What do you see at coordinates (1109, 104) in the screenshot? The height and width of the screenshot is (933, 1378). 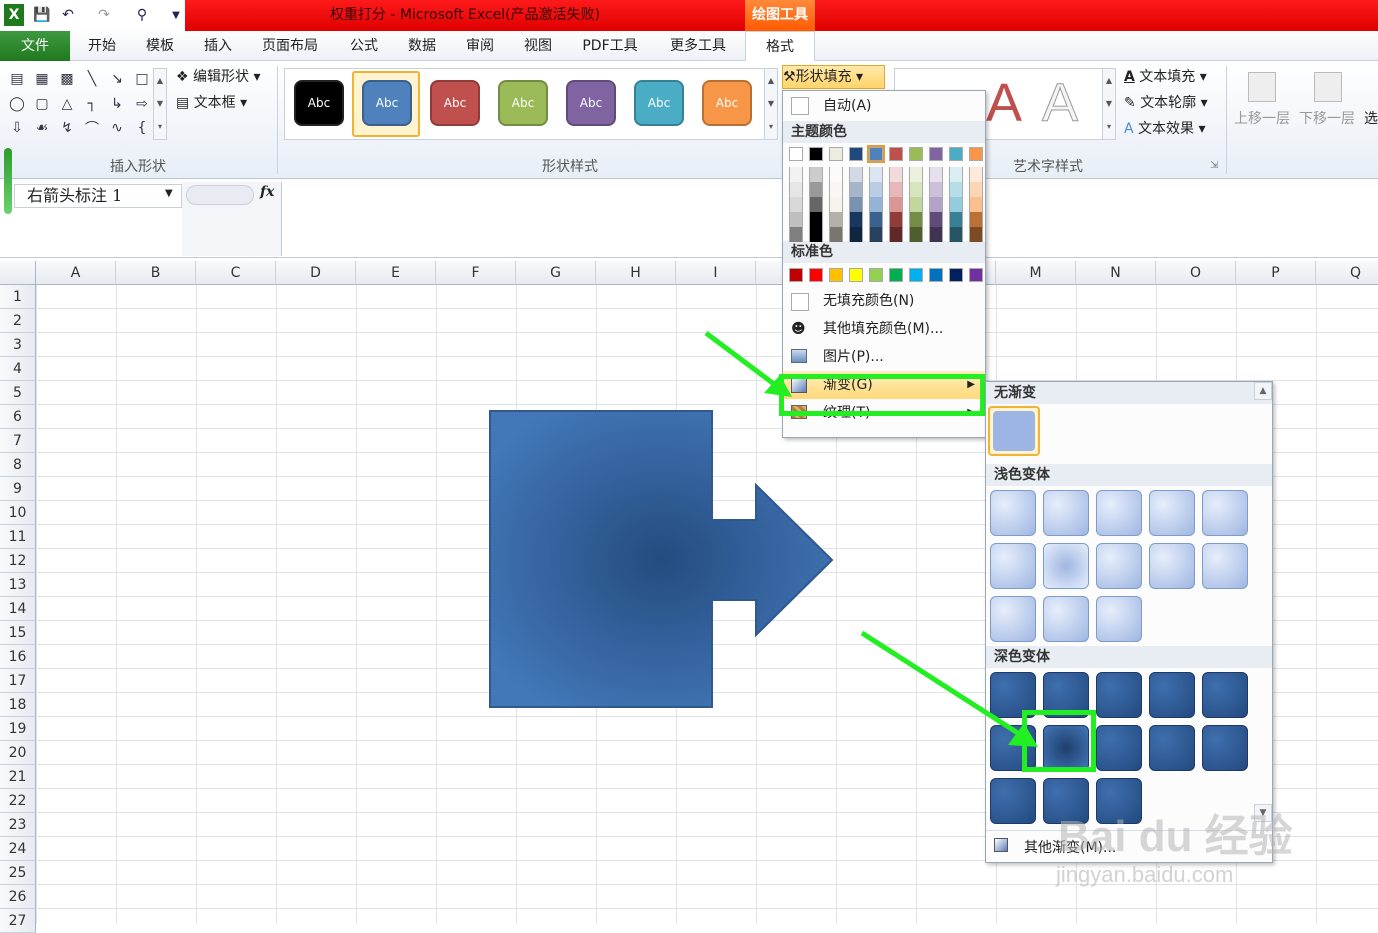 I see `wordart-scroll: ▲ ▼ ▾` at bounding box center [1109, 104].